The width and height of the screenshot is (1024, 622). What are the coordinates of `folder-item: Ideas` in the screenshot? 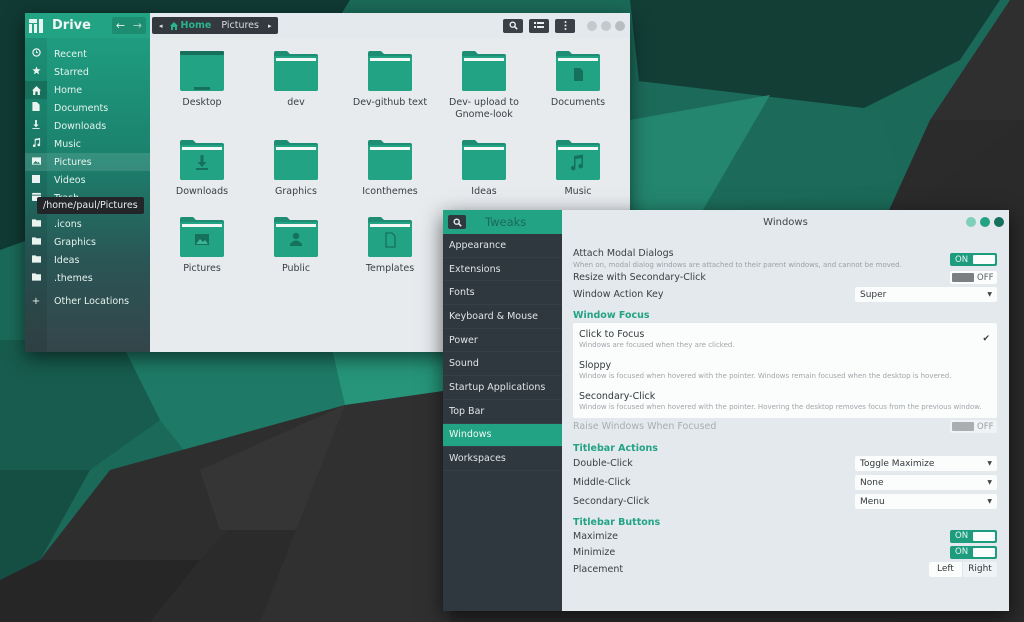 It's located at (484, 168).